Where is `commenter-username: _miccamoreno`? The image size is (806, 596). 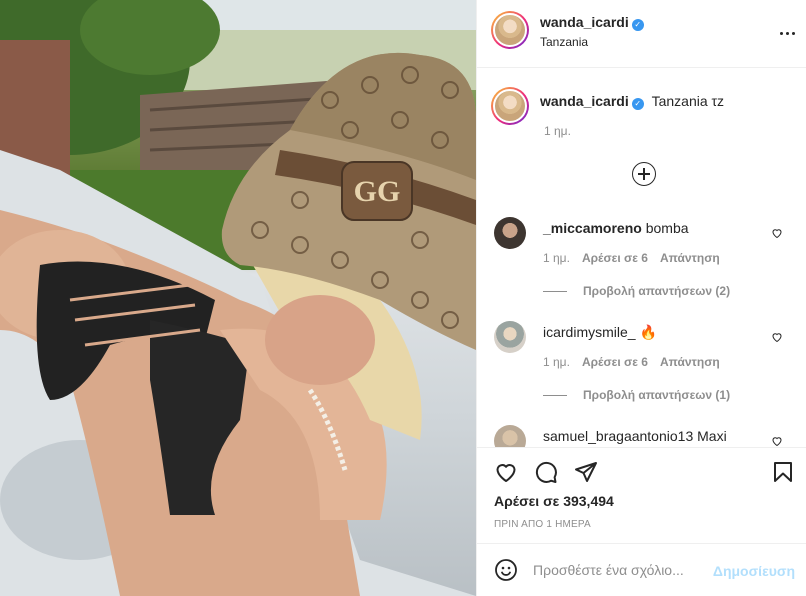
commenter-username: _miccamoreno is located at coordinates (592, 228).